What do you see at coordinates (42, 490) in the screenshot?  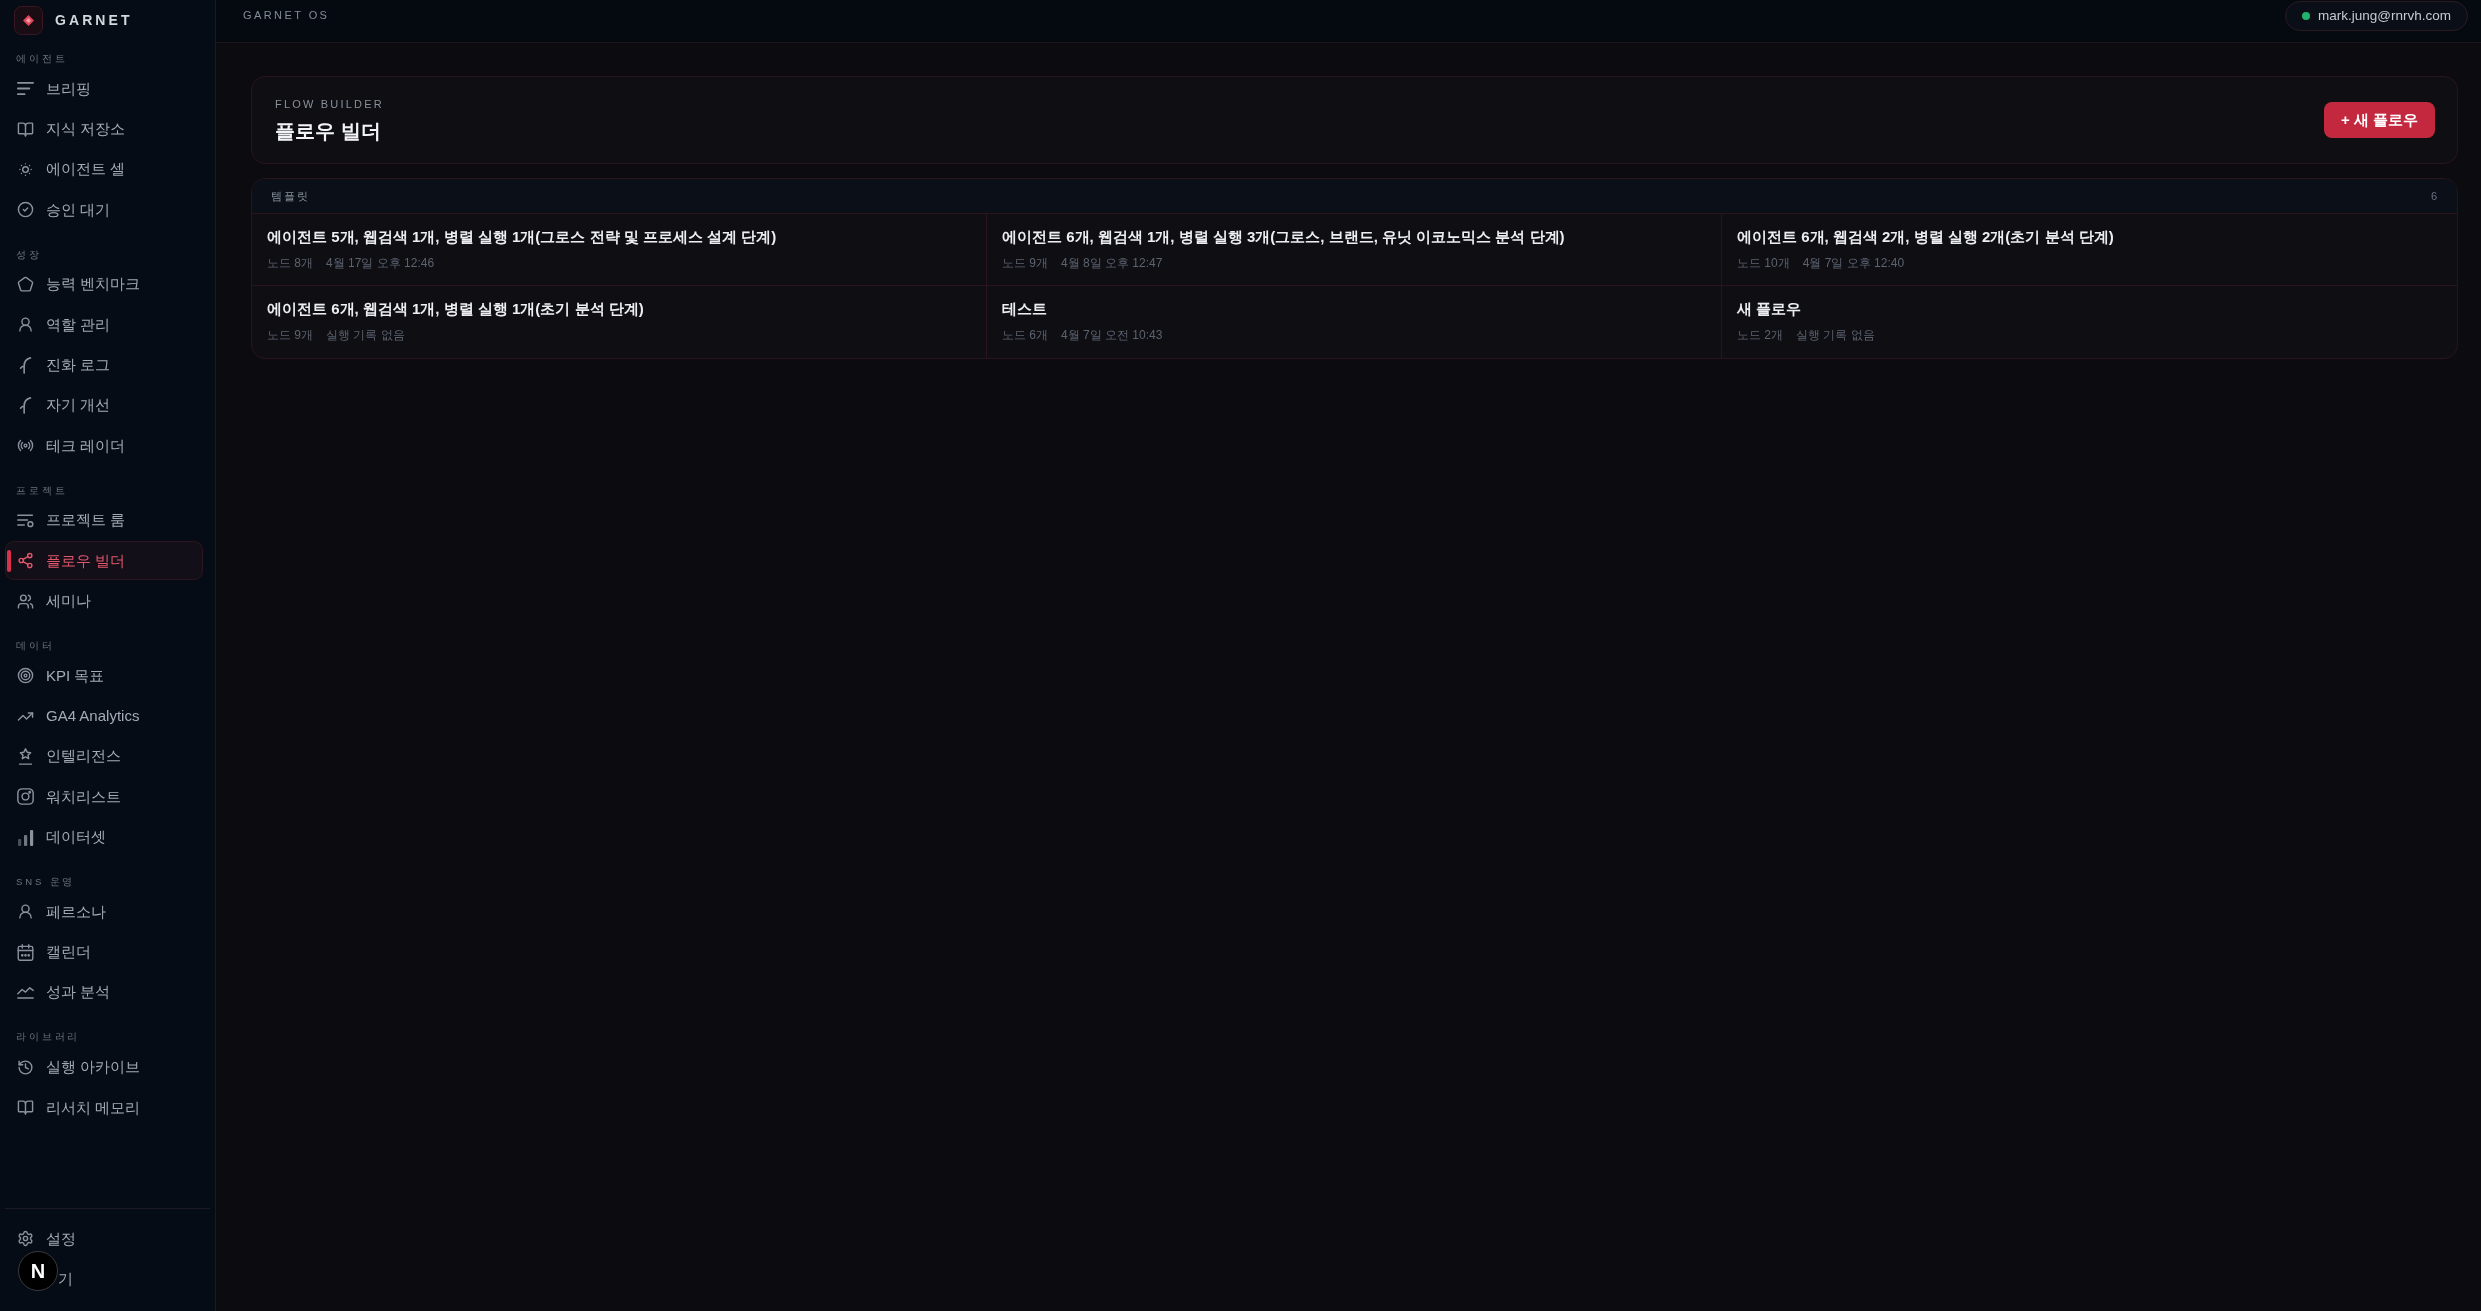 I see `section-label: 프로젝트` at bounding box center [42, 490].